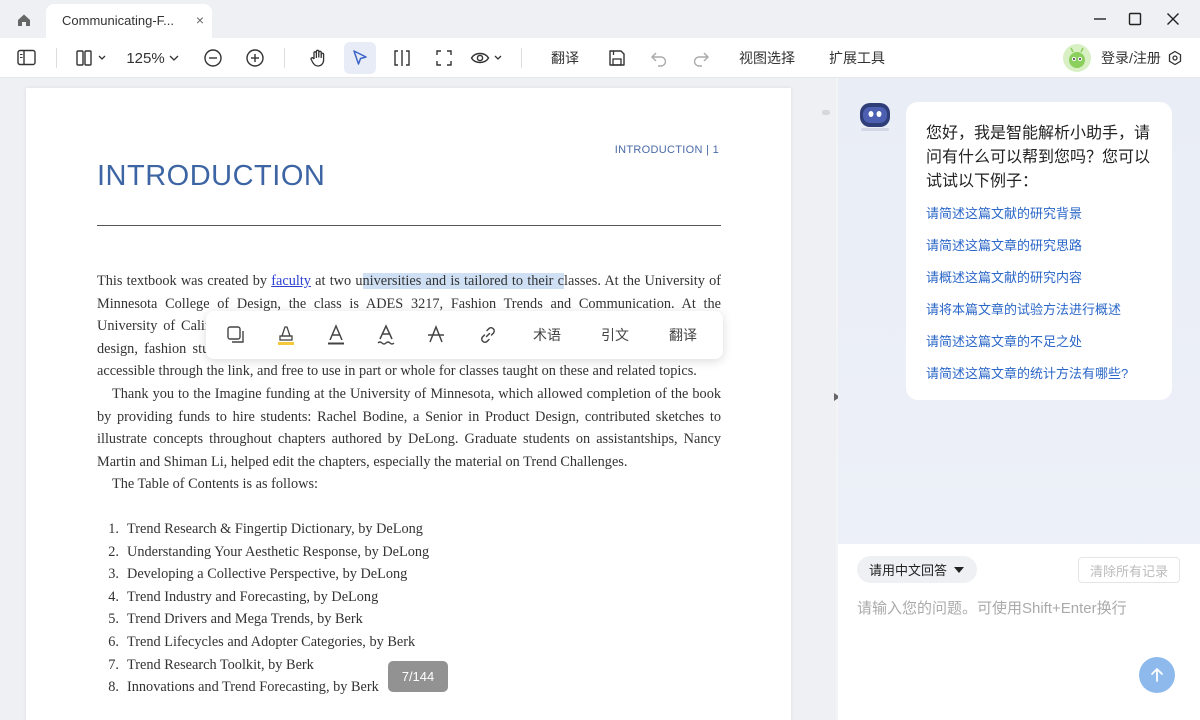  What do you see at coordinates (1040, 277) in the screenshot?
I see `suggestion-link: 请概述这篇文献的研究内容` at bounding box center [1040, 277].